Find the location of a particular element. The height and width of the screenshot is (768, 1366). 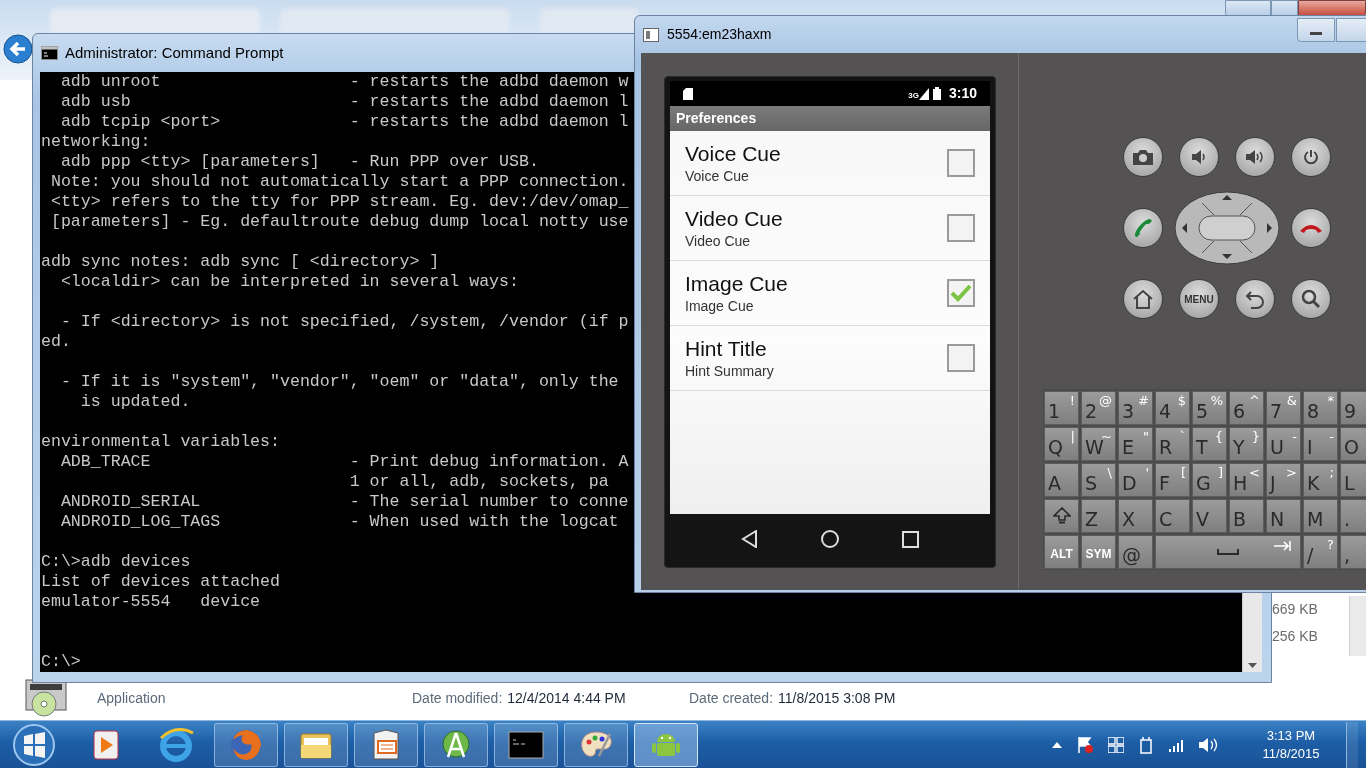

presentation-app-button is located at coordinates (386, 744).